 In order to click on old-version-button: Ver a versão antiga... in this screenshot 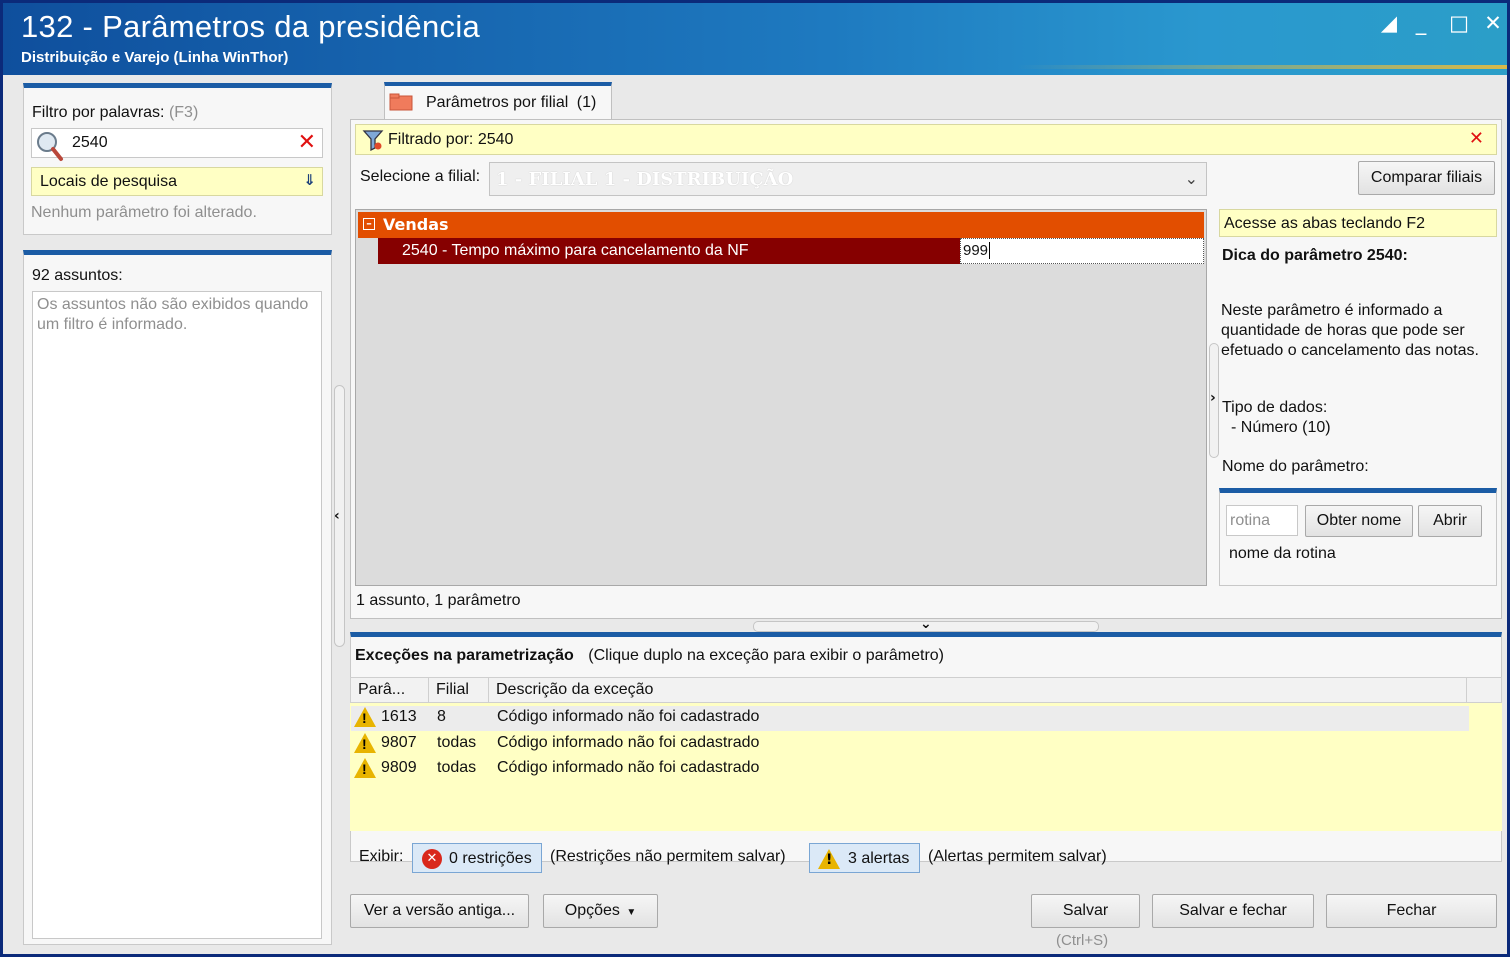, I will do `click(439, 911)`.